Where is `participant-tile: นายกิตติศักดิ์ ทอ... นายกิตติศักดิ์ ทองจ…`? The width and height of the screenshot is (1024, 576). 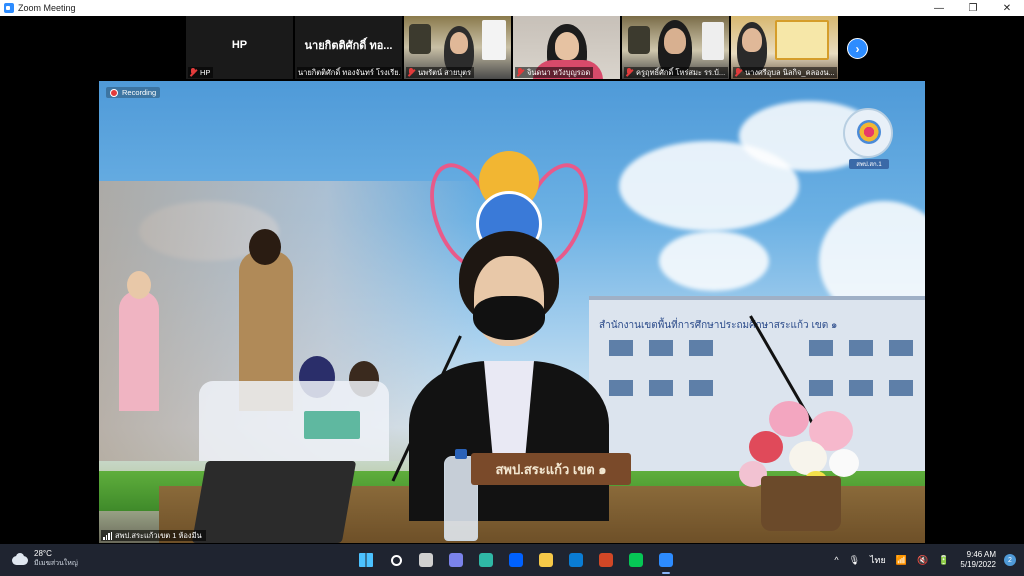 participant-tile: นายกิตติศักดิ์ ทอ... นายกิตติศักดิ์ ทองจ… is located at coordinates (348, 47).